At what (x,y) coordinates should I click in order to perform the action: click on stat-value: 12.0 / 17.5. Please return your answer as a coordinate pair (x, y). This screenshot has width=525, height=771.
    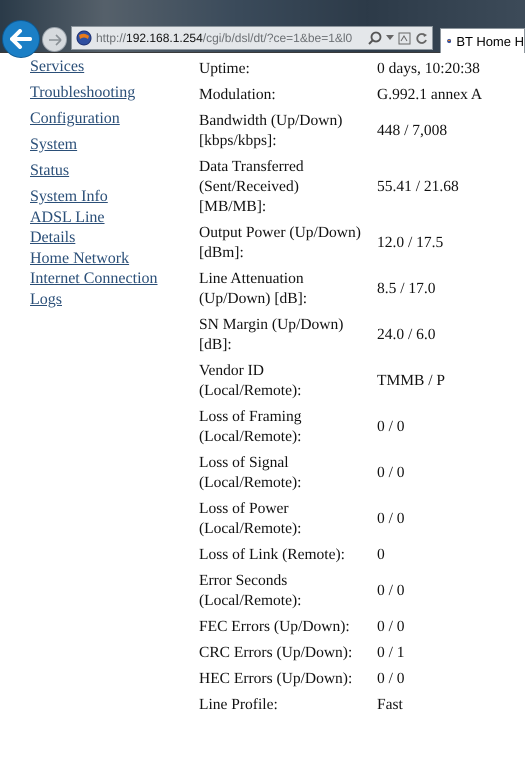
    Looking at the image, I should click on (410, 243).